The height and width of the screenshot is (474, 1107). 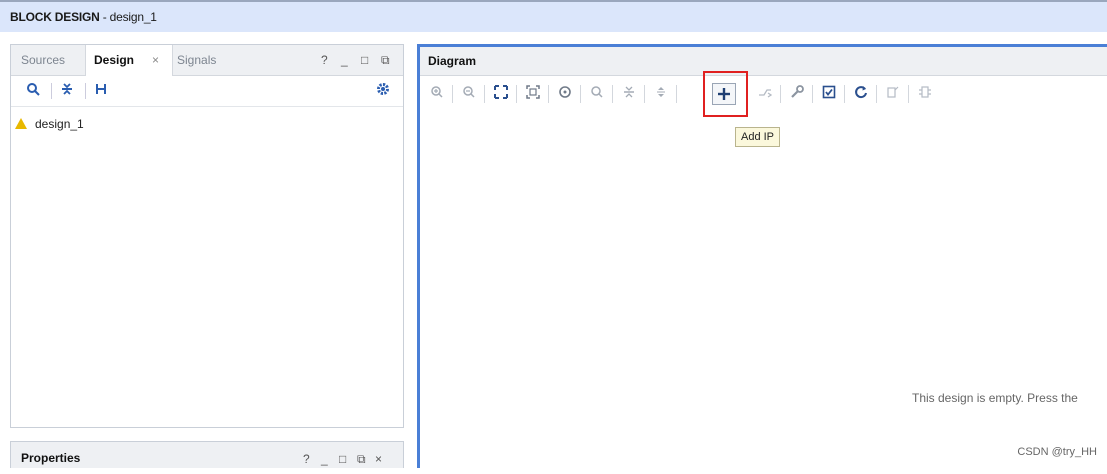 What do you see at coordinates (101, 90) in the screenshot?
I see `expand-all-icon` at bounding box center [101, 90].